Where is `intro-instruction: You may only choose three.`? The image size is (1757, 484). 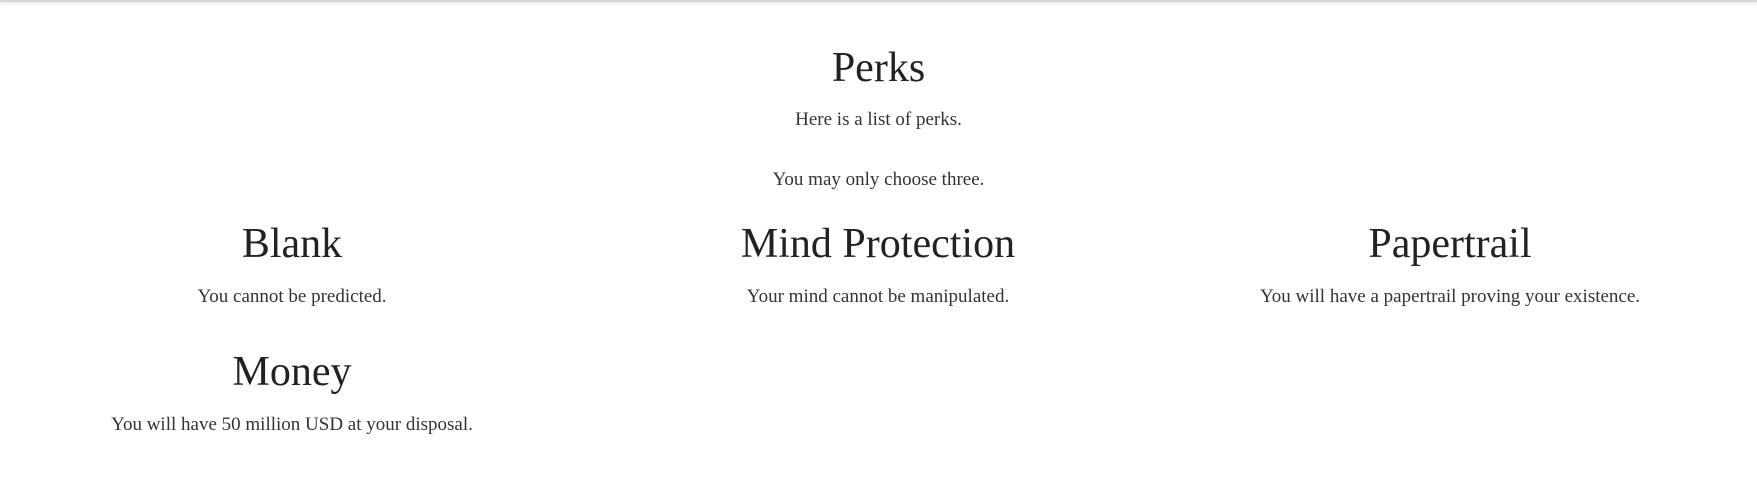 intro-instruction: You may only choose three. is located at coordinates (878, 179).